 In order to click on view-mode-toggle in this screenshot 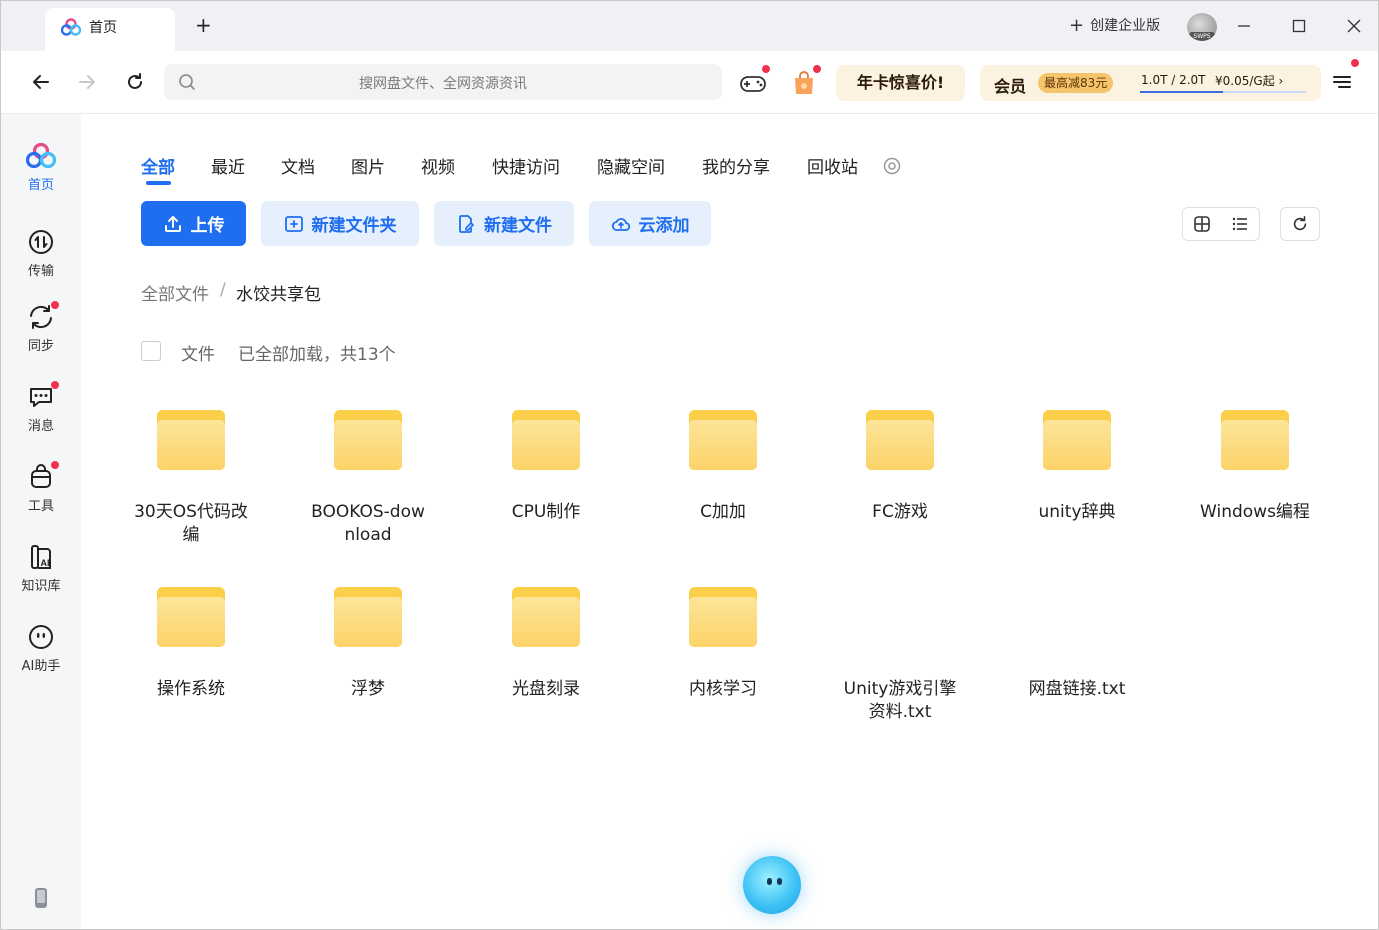, I will do `click(1221, 224)`.